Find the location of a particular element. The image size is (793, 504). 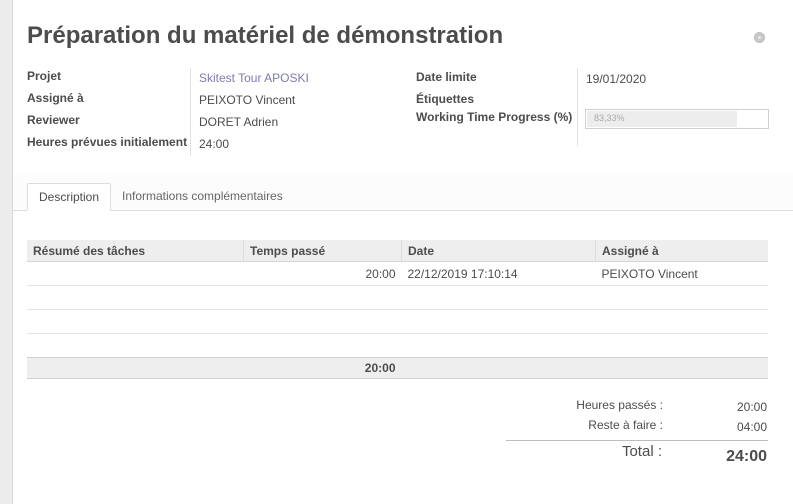

tags-label: Étiquettes is located at coordinates (445, 99).